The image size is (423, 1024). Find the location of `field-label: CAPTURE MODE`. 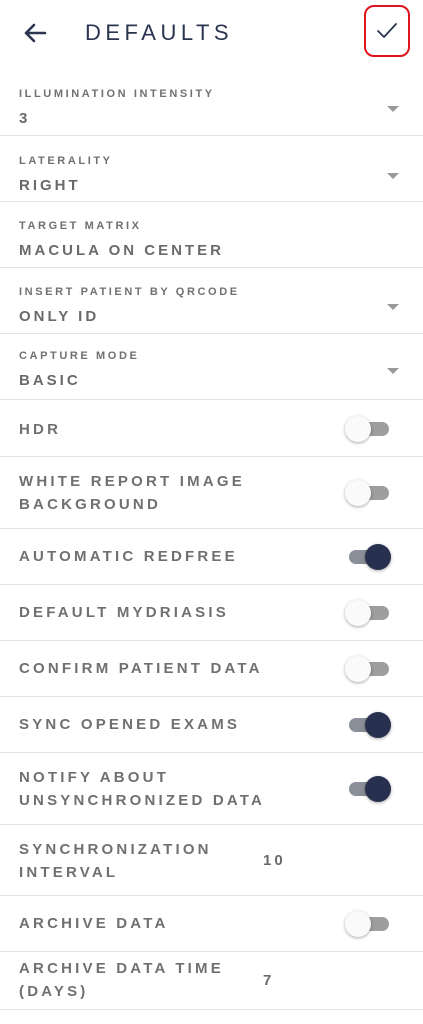

field-label: CAPTURE MODE is located at coordinates (79, 356).